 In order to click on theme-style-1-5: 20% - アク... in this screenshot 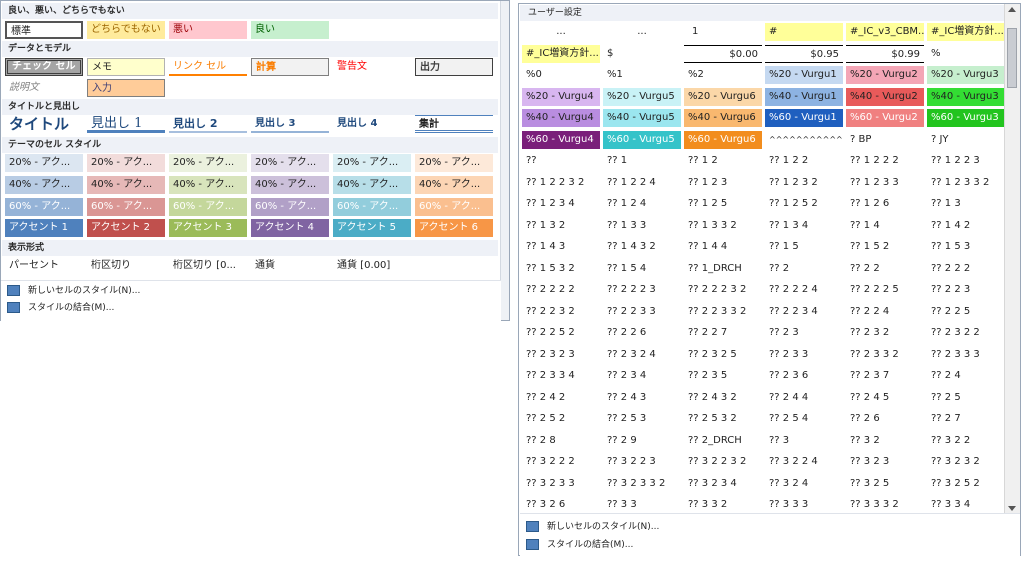, I will do `click(372, 163)`.